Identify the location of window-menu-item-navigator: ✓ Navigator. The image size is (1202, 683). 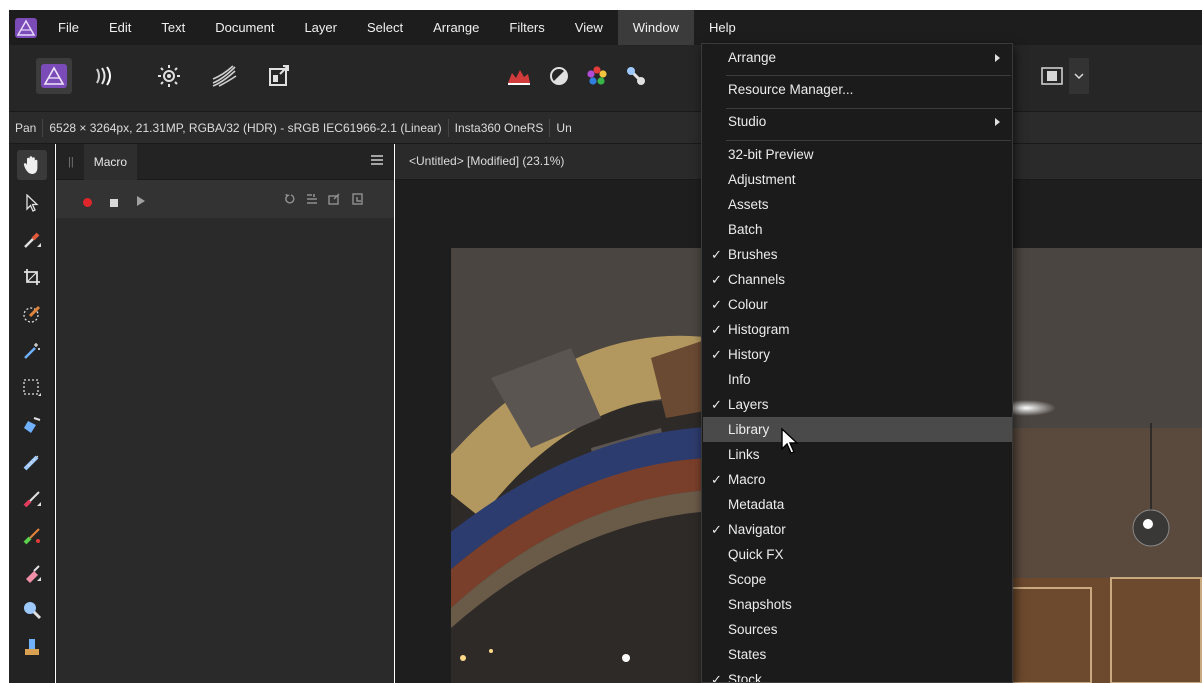
(857, 529).